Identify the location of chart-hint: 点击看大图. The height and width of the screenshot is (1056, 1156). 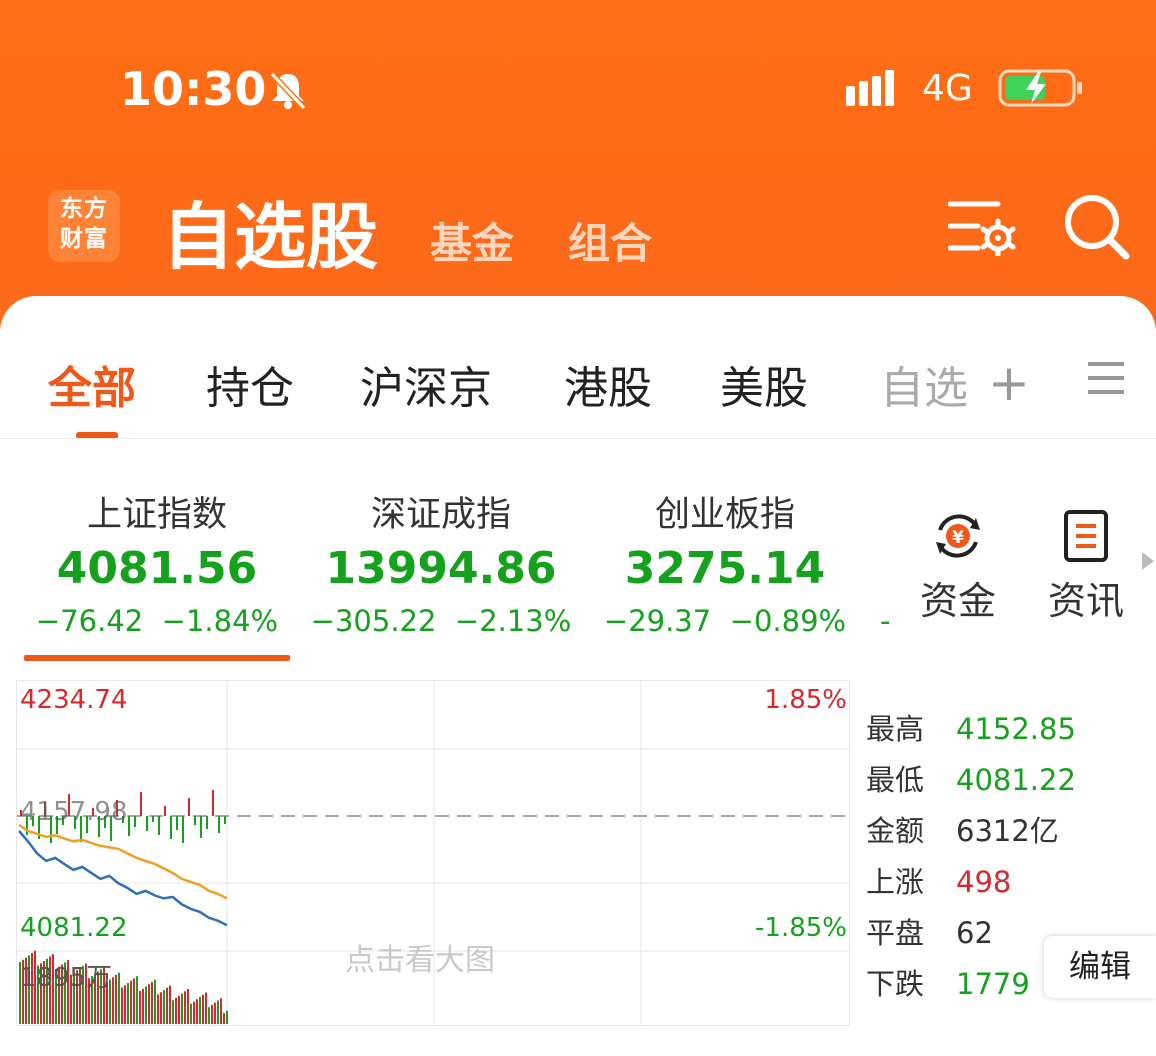
(420, 960).